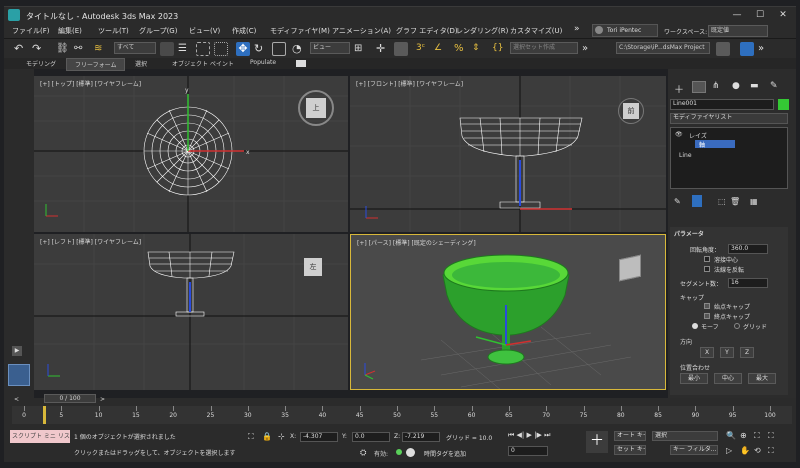  What do you see at coordinates (747, 352) in the screenshot?
I see `direction-z-button: Z` at bounding box center [747, 352].